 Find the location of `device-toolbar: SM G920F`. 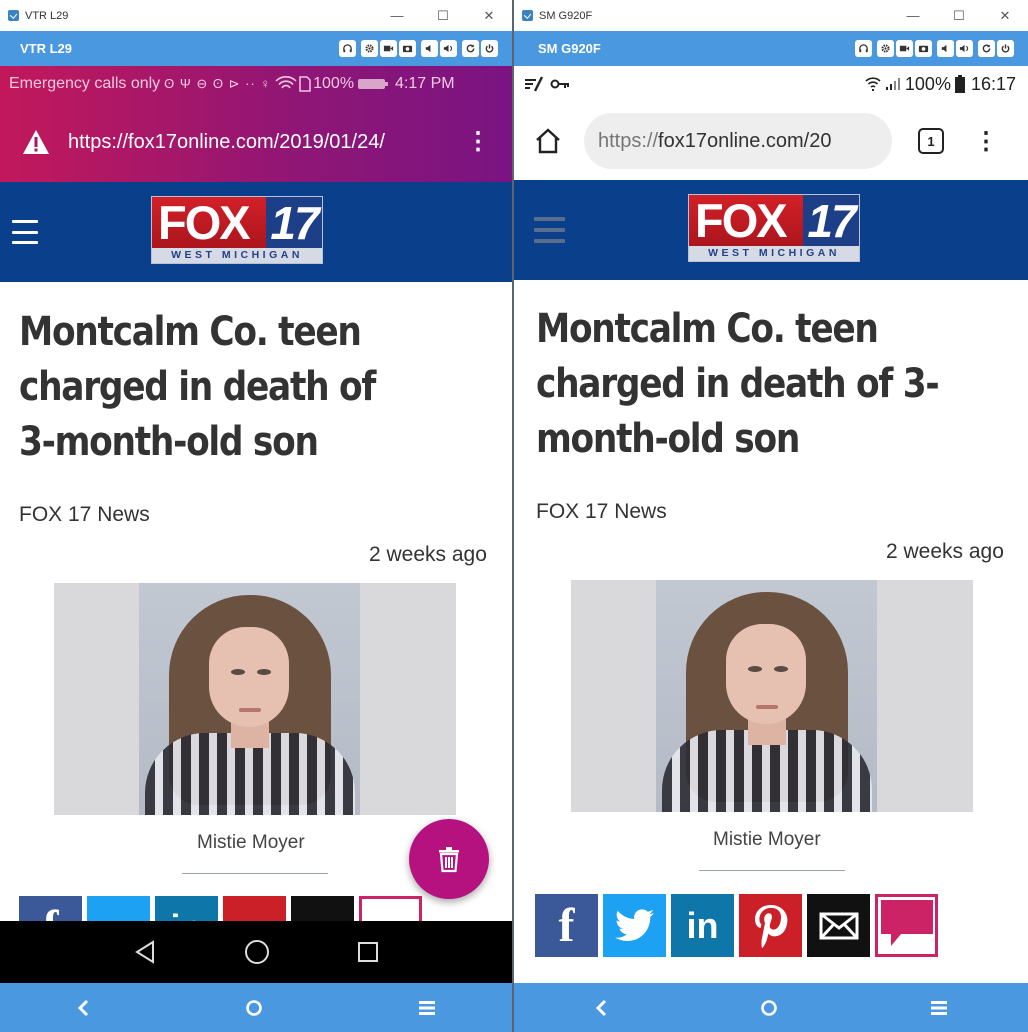

device-toolbar: SM G920F is located at coordinates (771, 48).